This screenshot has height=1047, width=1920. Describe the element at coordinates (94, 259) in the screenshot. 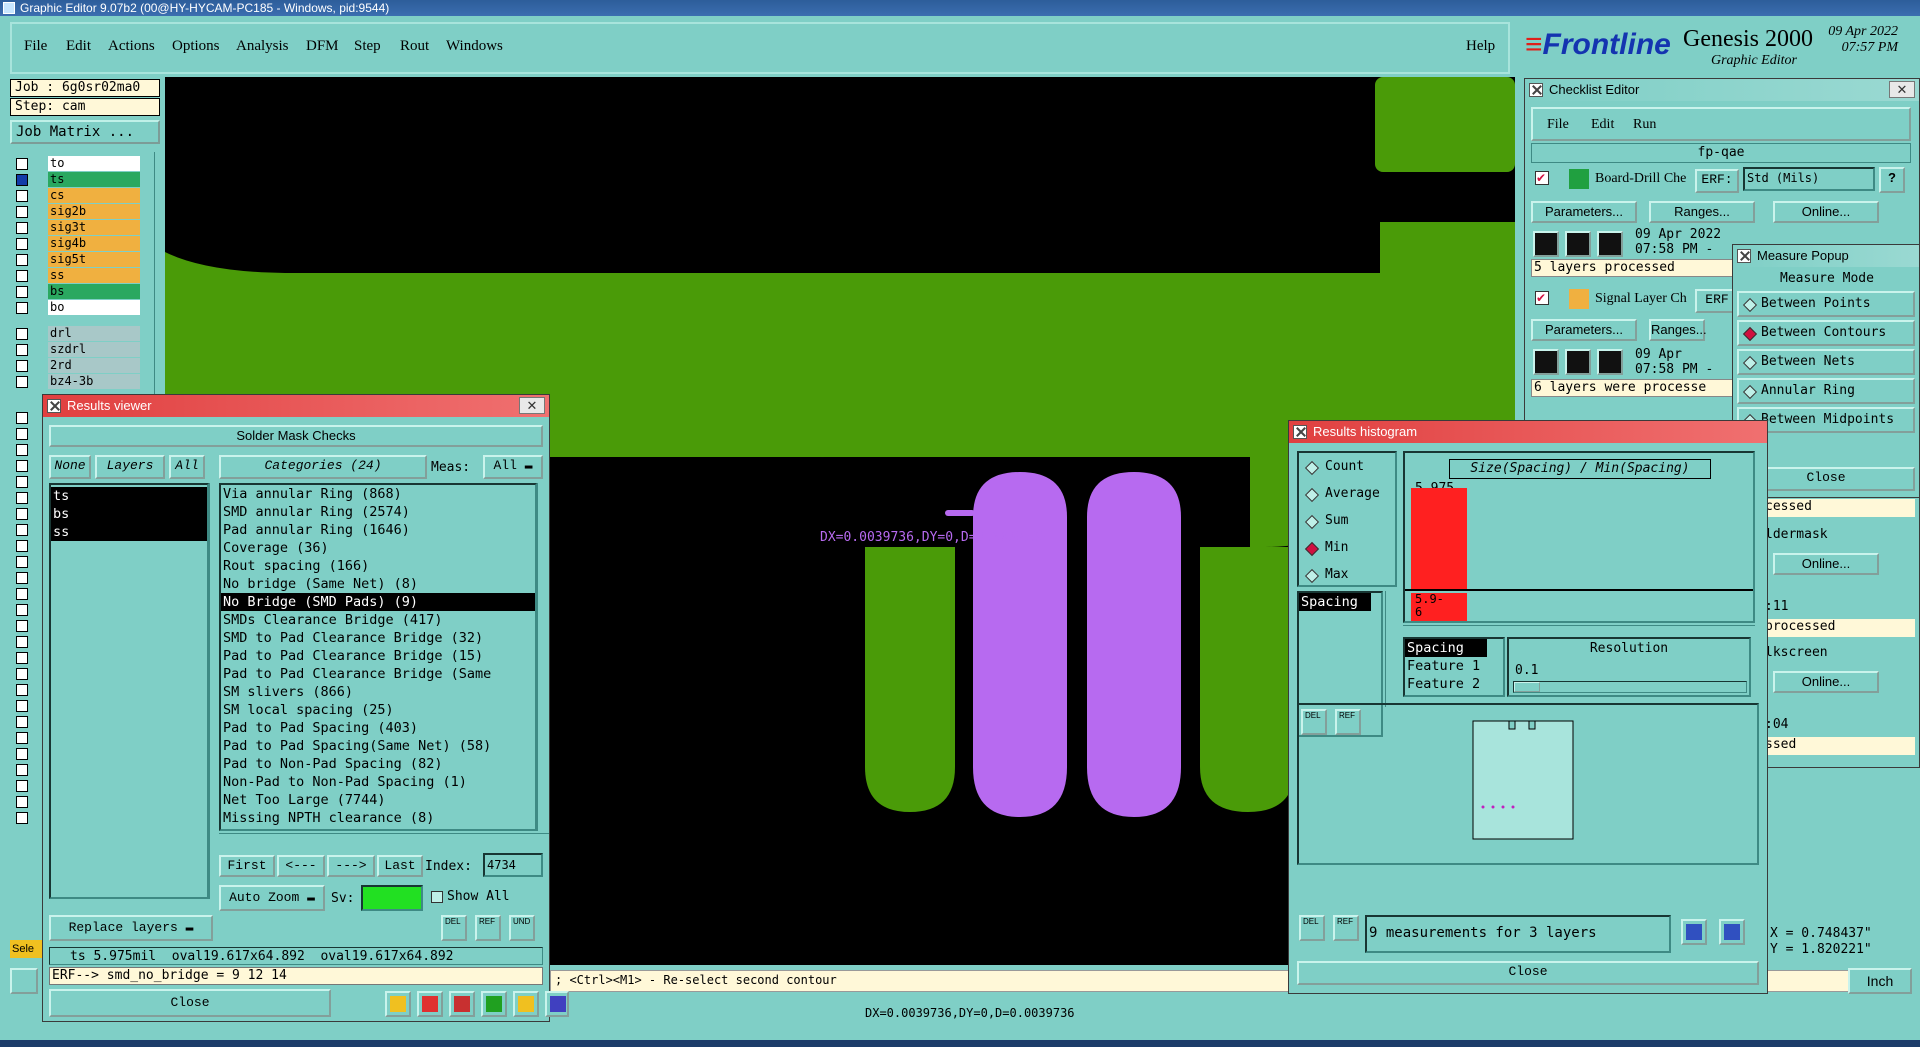

I see `layer-name: sig5t` at that location.